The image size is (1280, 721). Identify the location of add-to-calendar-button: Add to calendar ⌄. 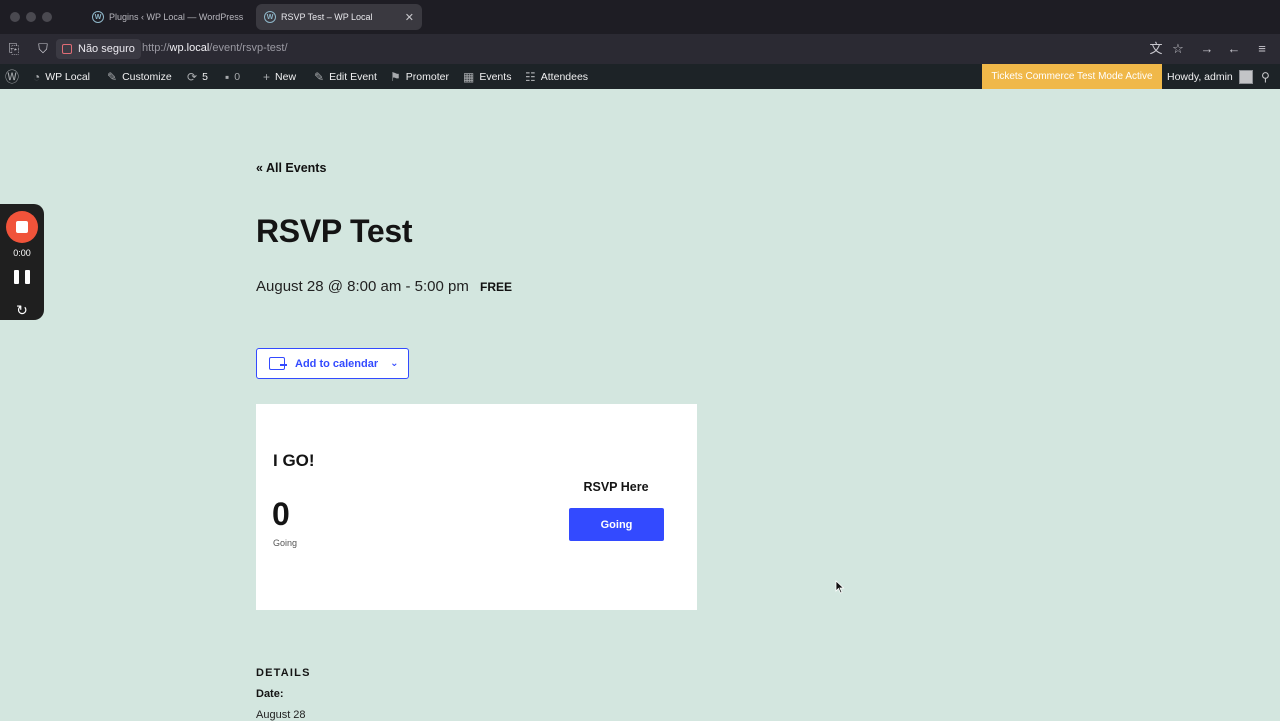
(332, 363).